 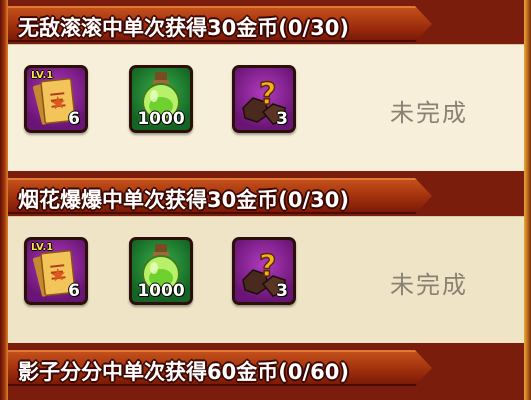 What do you see at coordinates (527, 200) in the screenshot?
I see `right-frame-border` at bounding box center [527, 200].